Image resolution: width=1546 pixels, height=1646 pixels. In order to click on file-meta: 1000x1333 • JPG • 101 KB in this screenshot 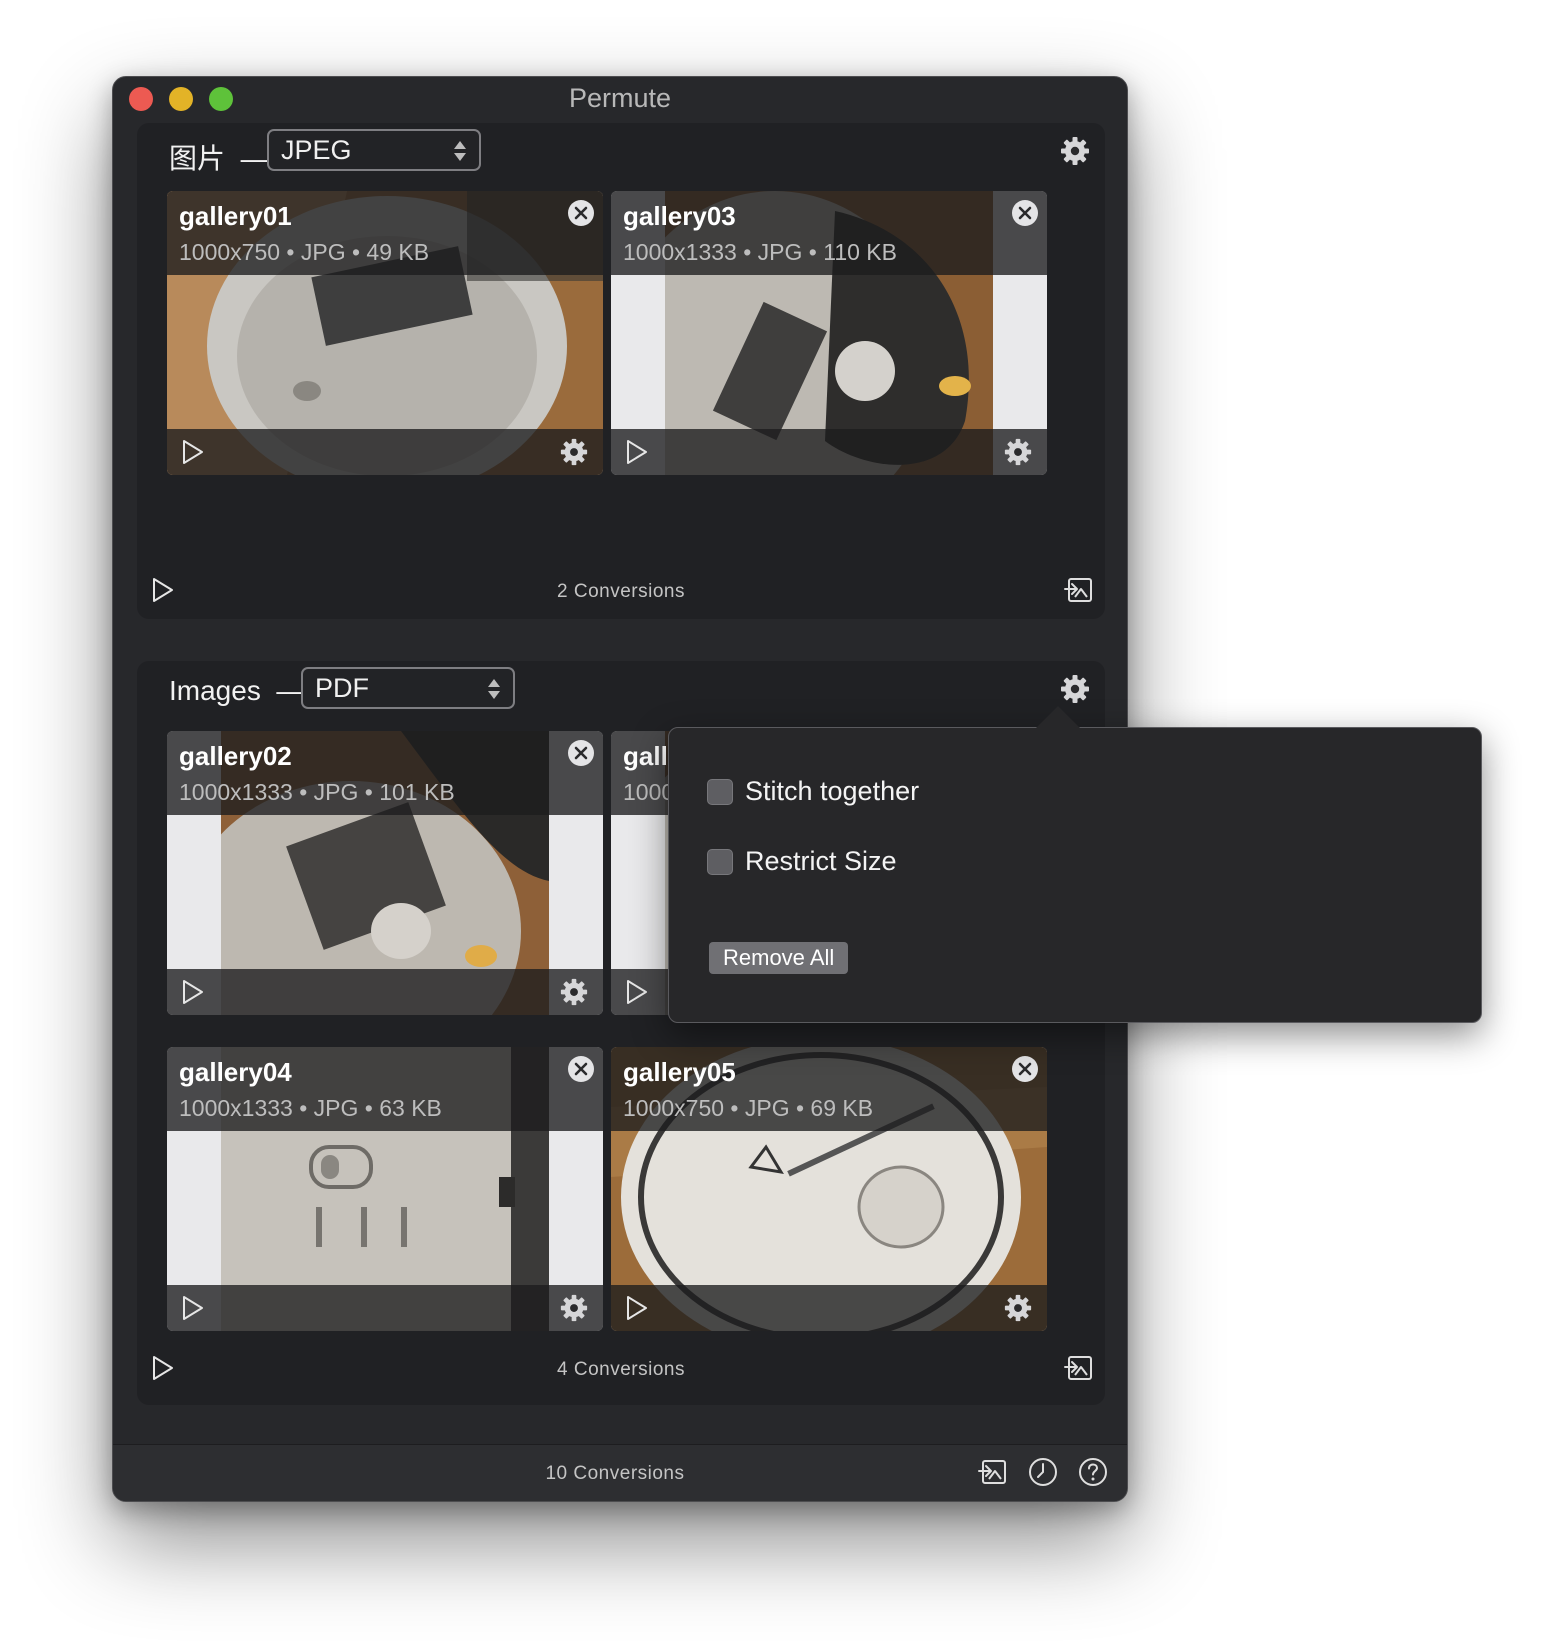, I will do `click(317, 792)`.